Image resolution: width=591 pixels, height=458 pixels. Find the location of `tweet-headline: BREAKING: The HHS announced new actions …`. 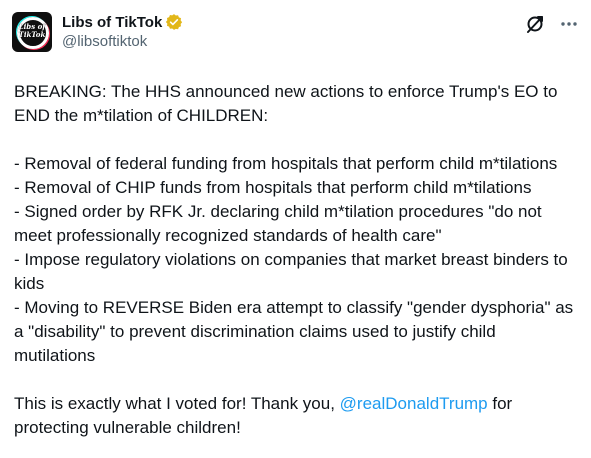

tweet-headline: BREAKING: The HHS announced new actions … is located at coordinates (286, 103).